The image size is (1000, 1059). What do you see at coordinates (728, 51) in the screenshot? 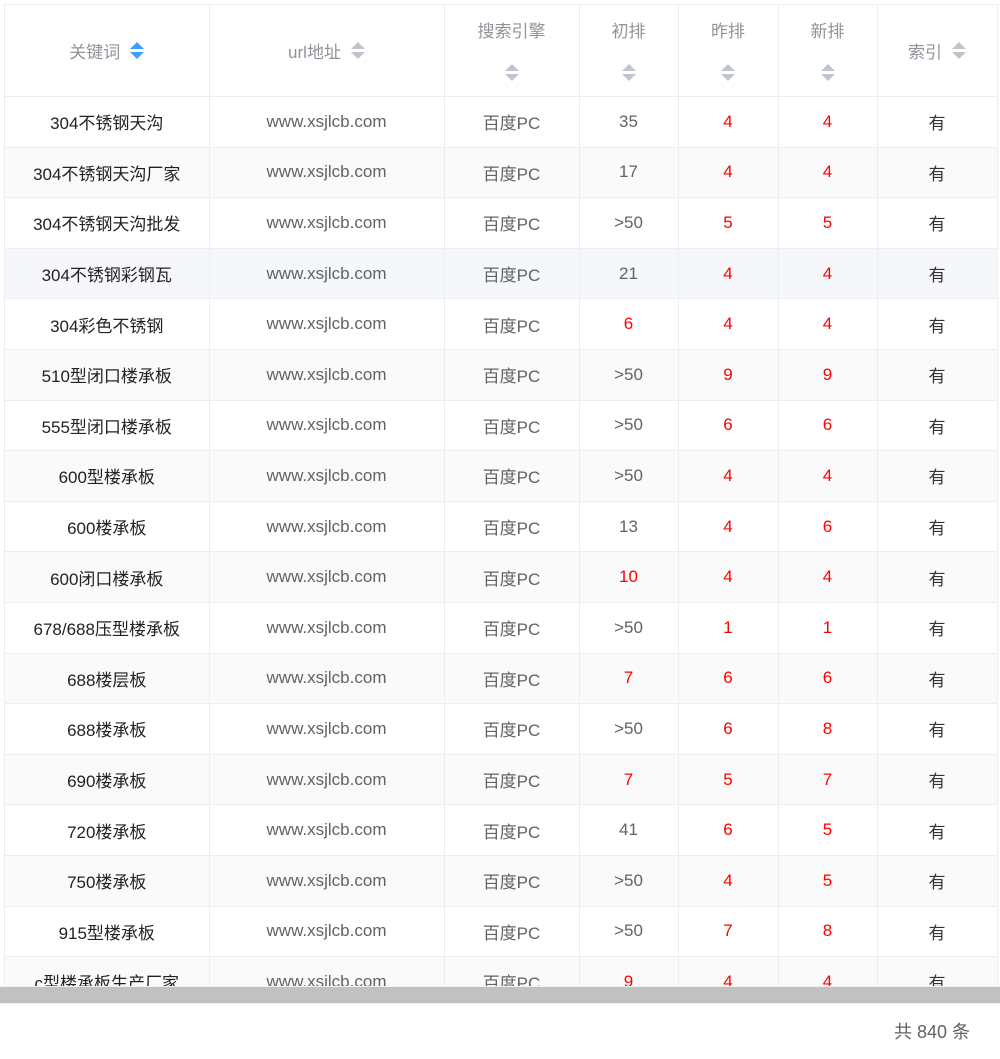
I see `column-header-yesterday-rank: 昨排` at bounding box center [728, 51].